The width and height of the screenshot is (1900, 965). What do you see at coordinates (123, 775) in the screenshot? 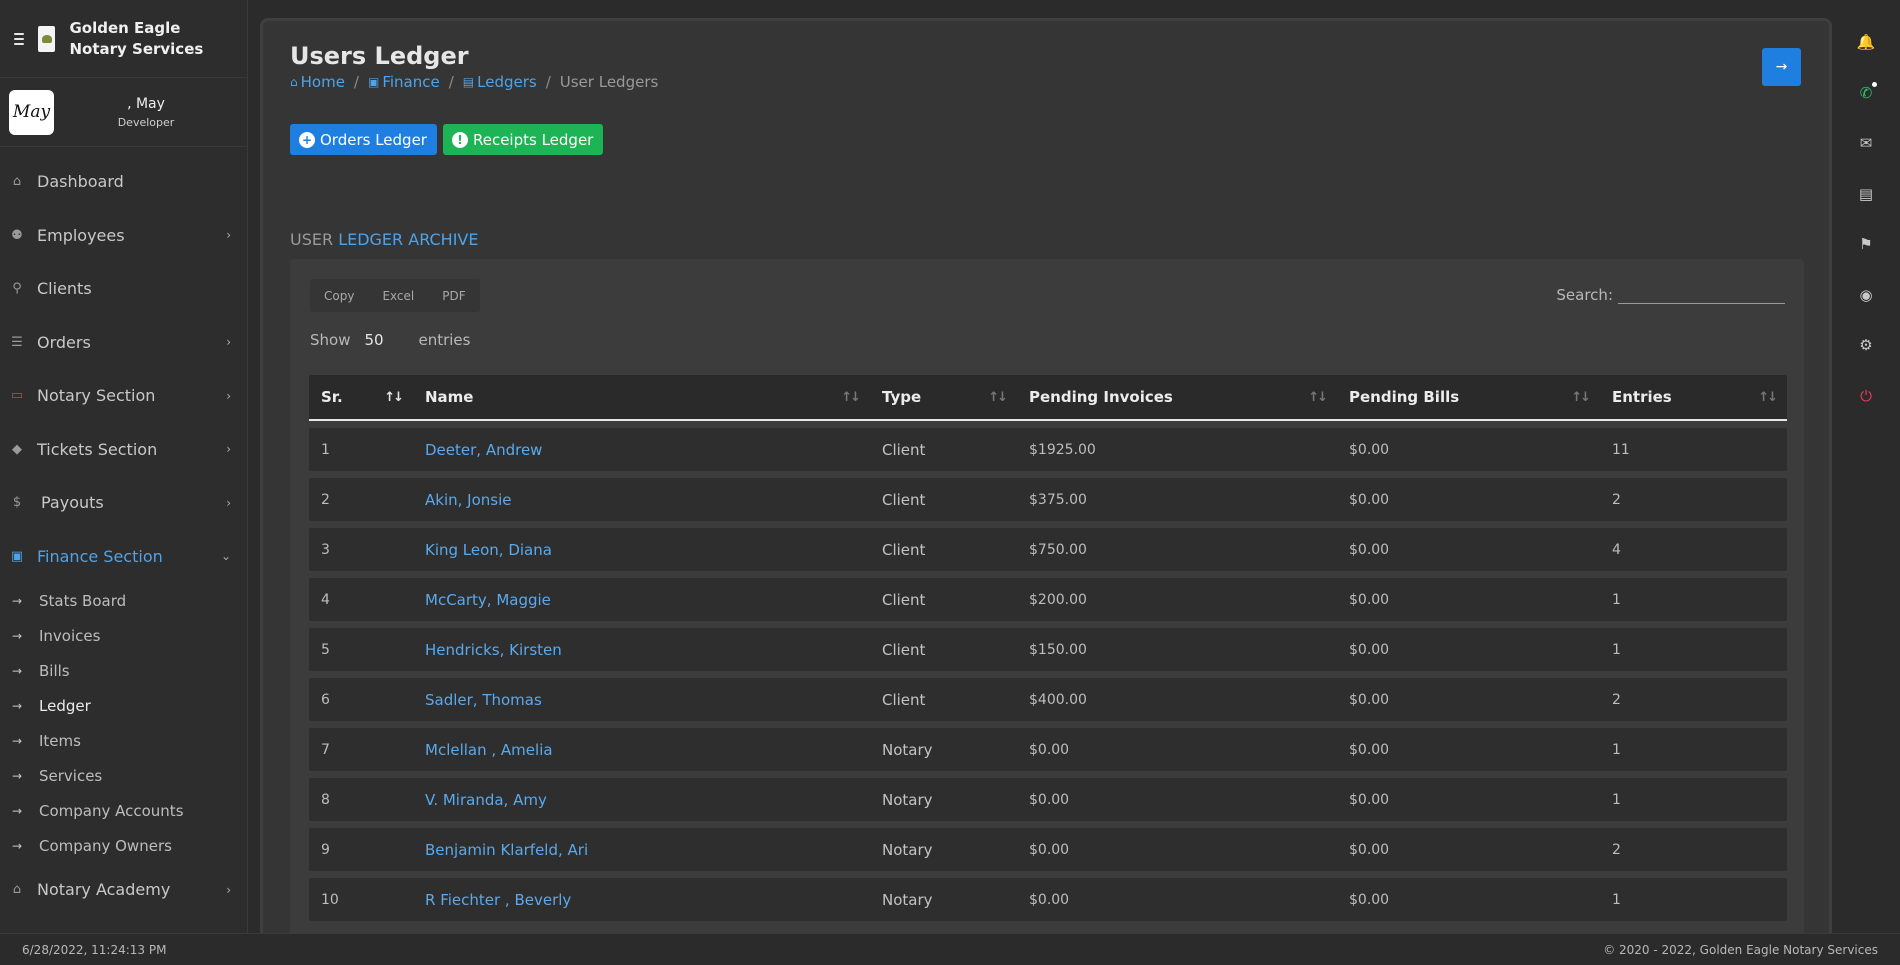
I see `sidebar-subitem-services: → Services` at bounding box center [123, 775].